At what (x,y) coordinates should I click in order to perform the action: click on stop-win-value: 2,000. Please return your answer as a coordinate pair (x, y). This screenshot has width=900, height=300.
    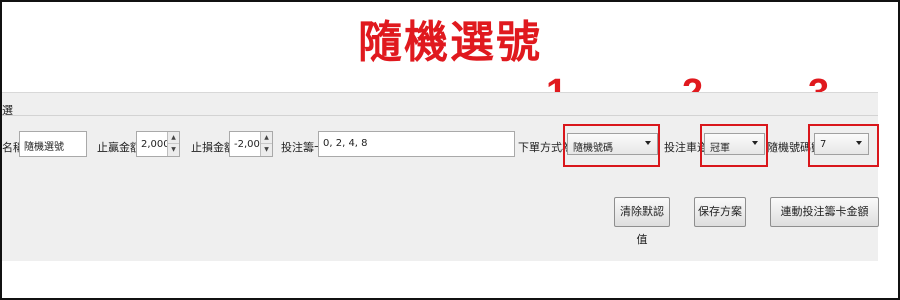
    Looking at the image, I should click on (155, 144).